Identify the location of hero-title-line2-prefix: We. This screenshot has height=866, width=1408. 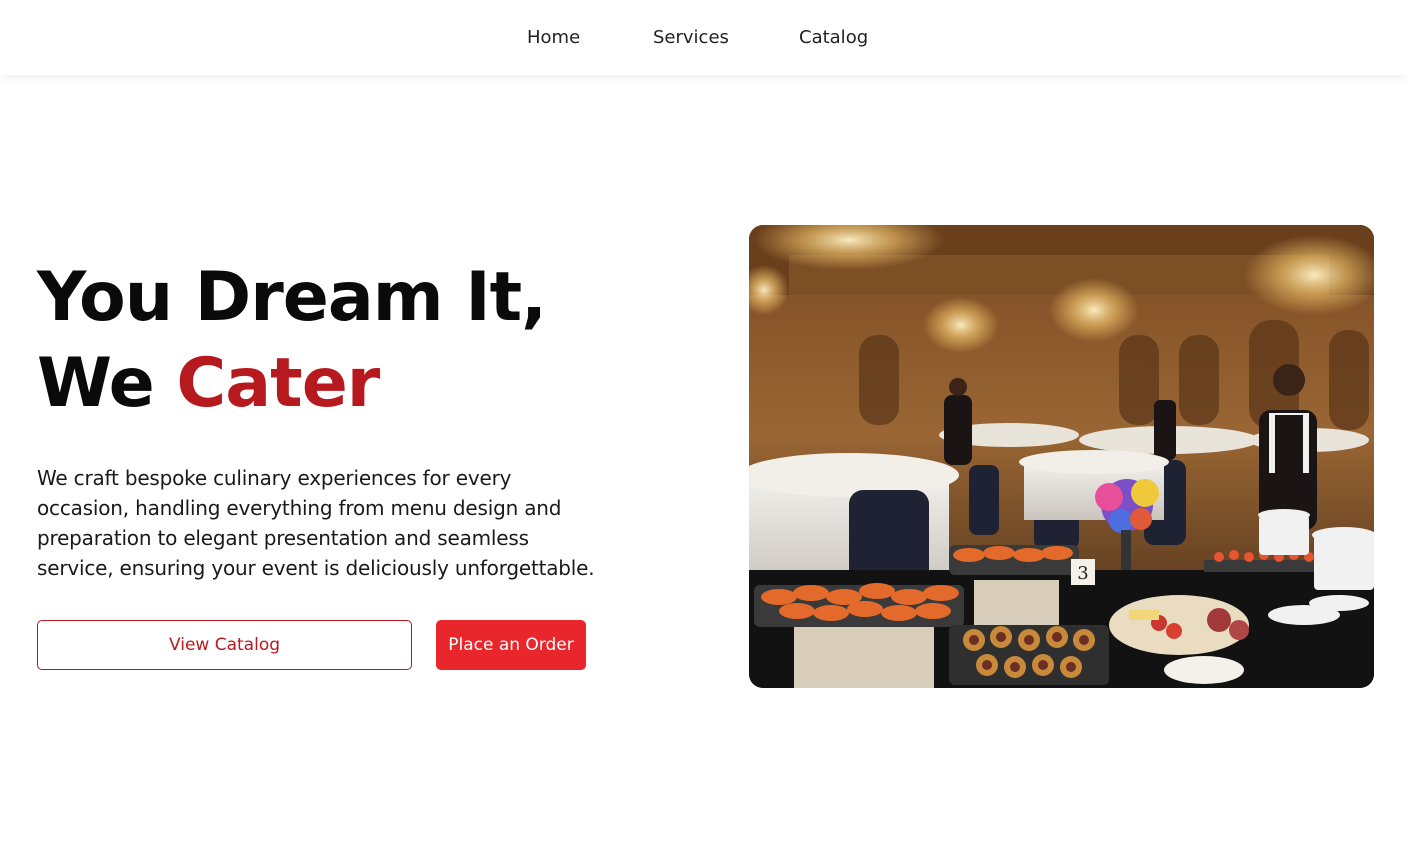
(96, 383).